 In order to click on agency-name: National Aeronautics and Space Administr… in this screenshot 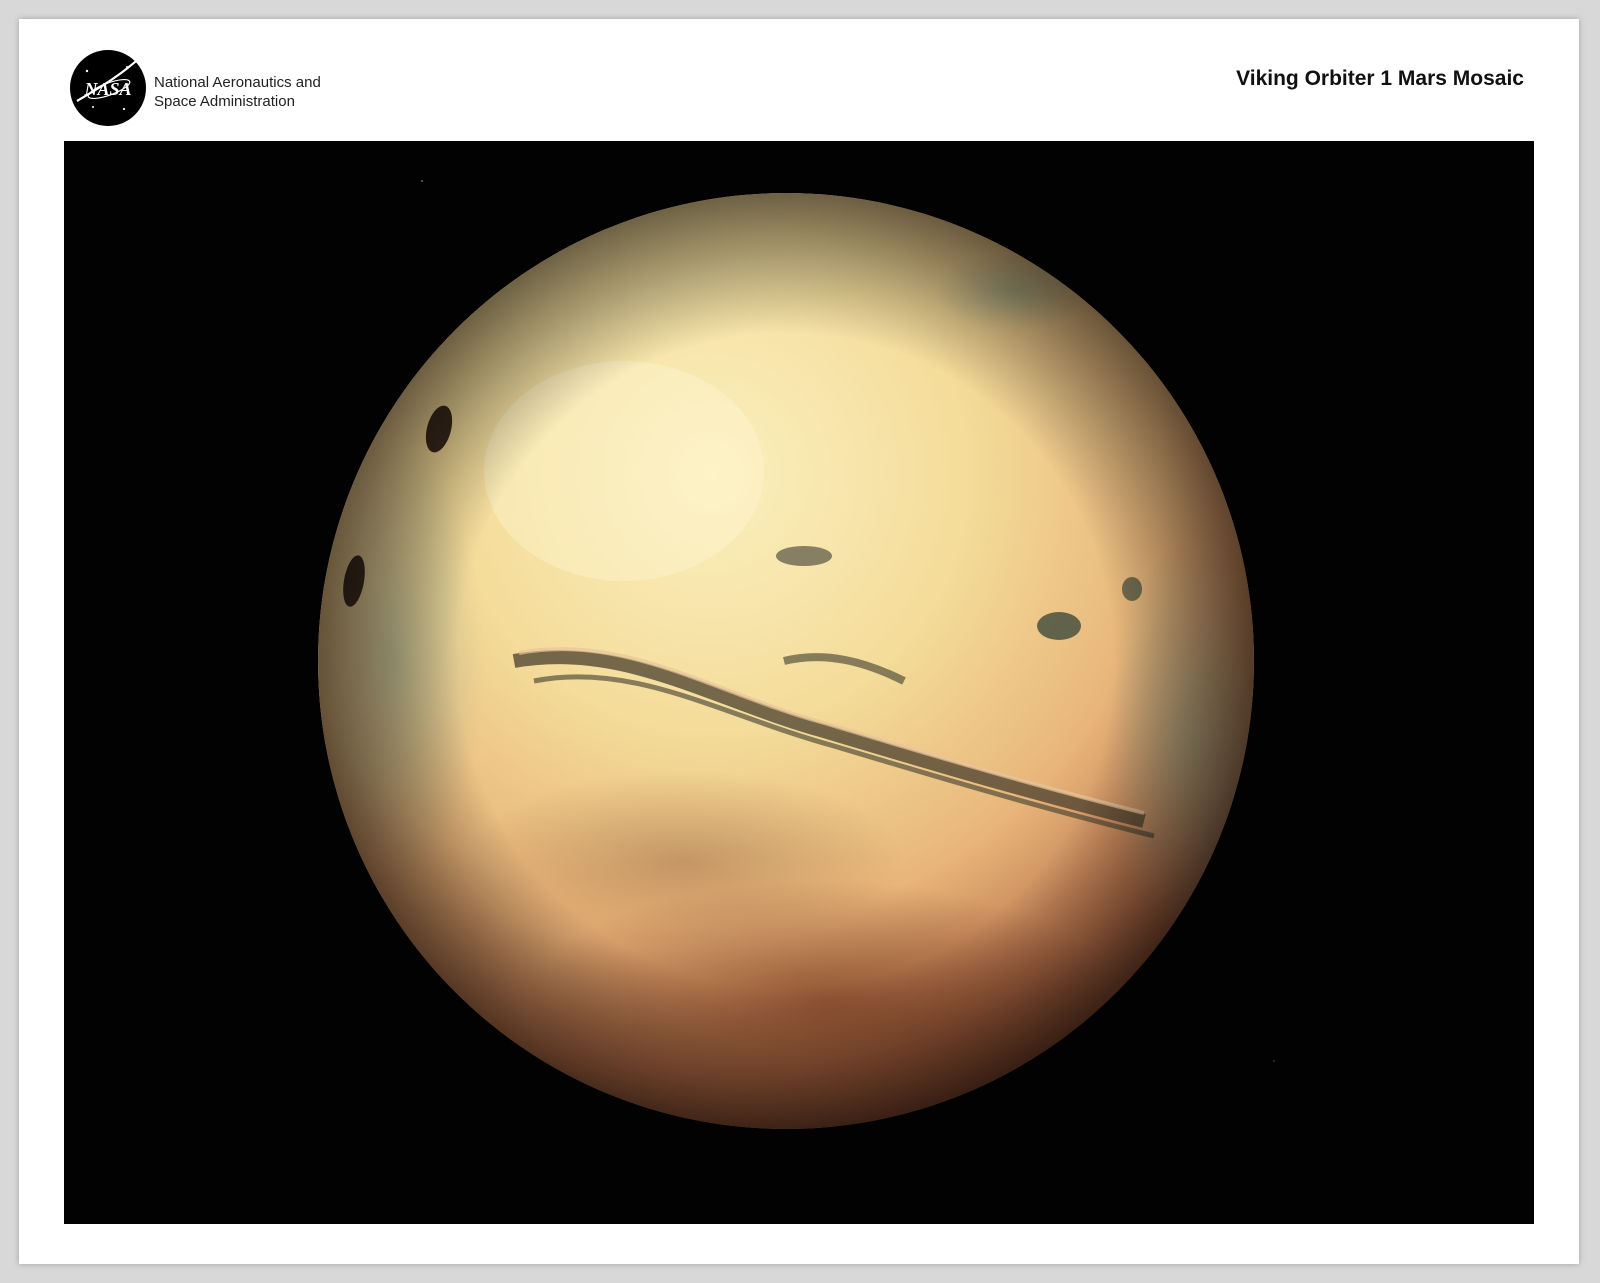, I will do `click(237, 92)`.